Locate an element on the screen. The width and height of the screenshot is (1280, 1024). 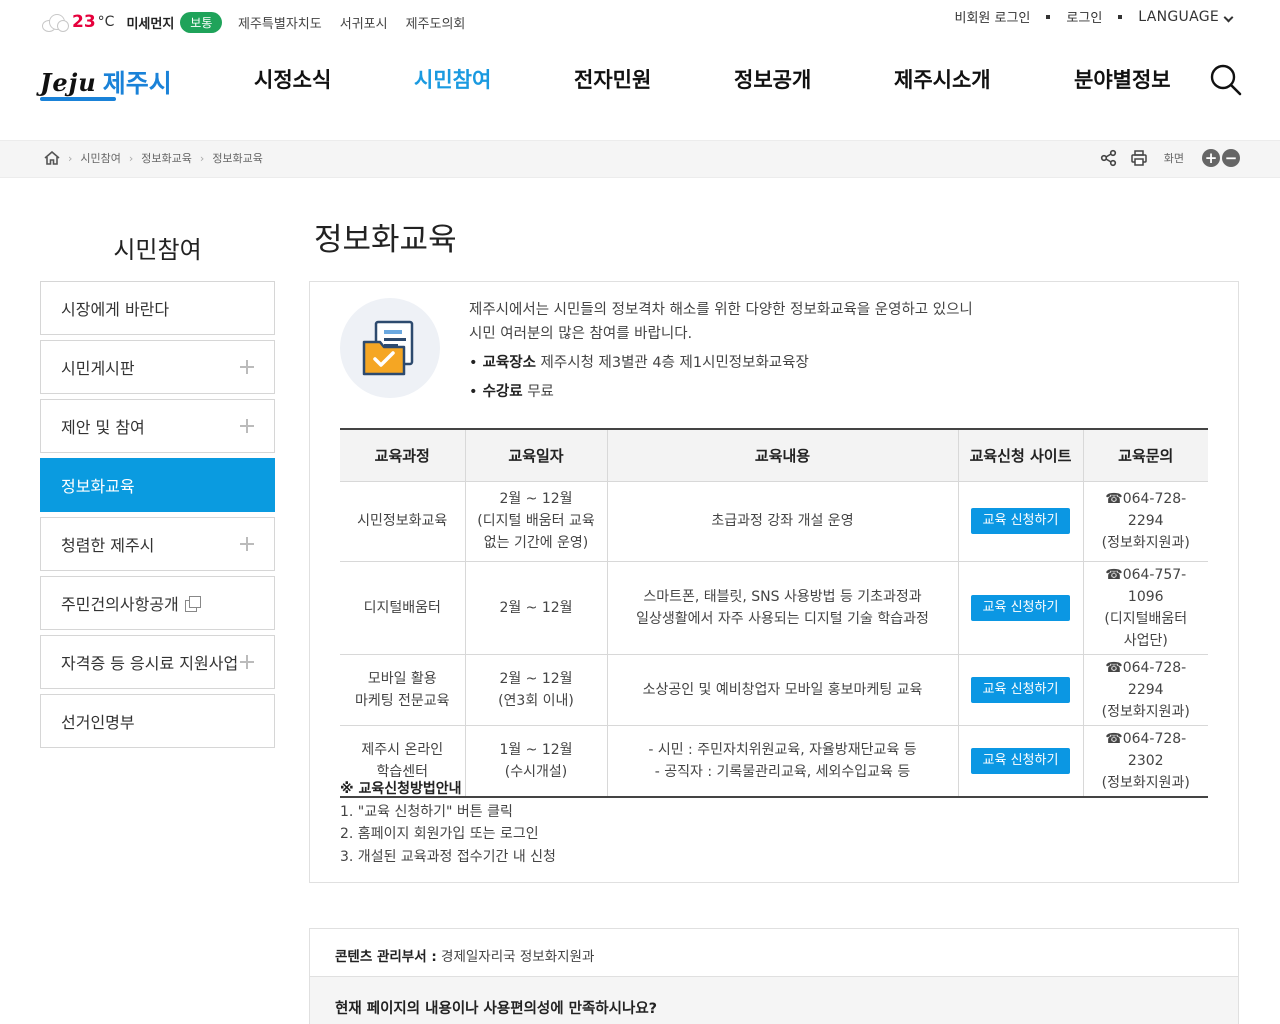
sidebar-item-label: 주민건의사항공개 is located at coordinates (120, 604).